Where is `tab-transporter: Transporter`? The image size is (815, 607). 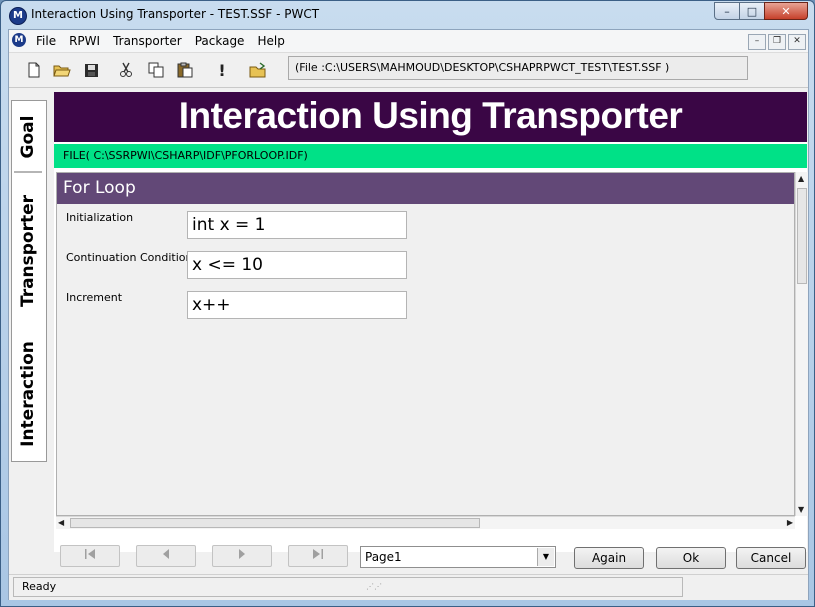
tab-transporter: Transporter is located at coordinates (28, 251).